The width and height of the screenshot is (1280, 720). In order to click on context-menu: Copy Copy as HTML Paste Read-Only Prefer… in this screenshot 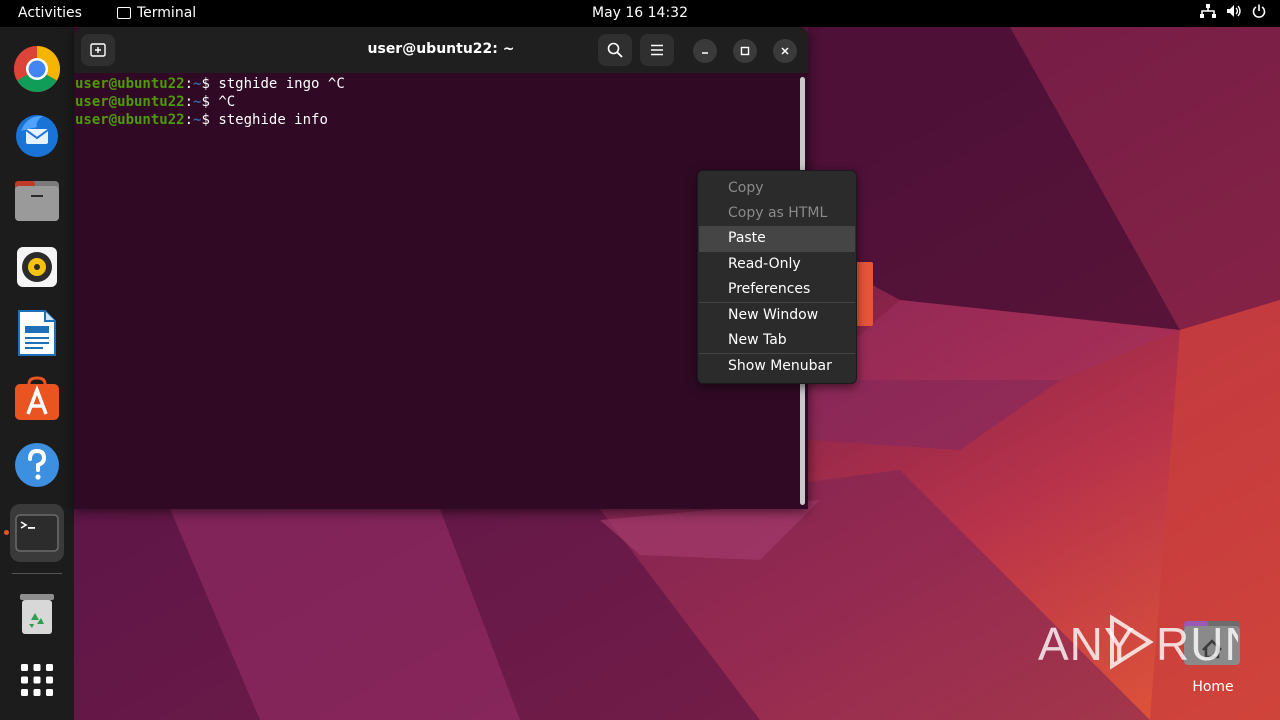, I will do `click(777, 277)`.